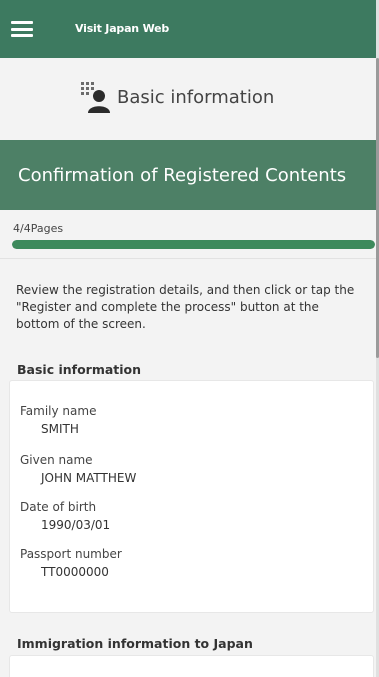  Describe the element at coordinates (135, 643) in the screenshot. I see `immigration-info-heading: Immigration information to Japan` at that location.